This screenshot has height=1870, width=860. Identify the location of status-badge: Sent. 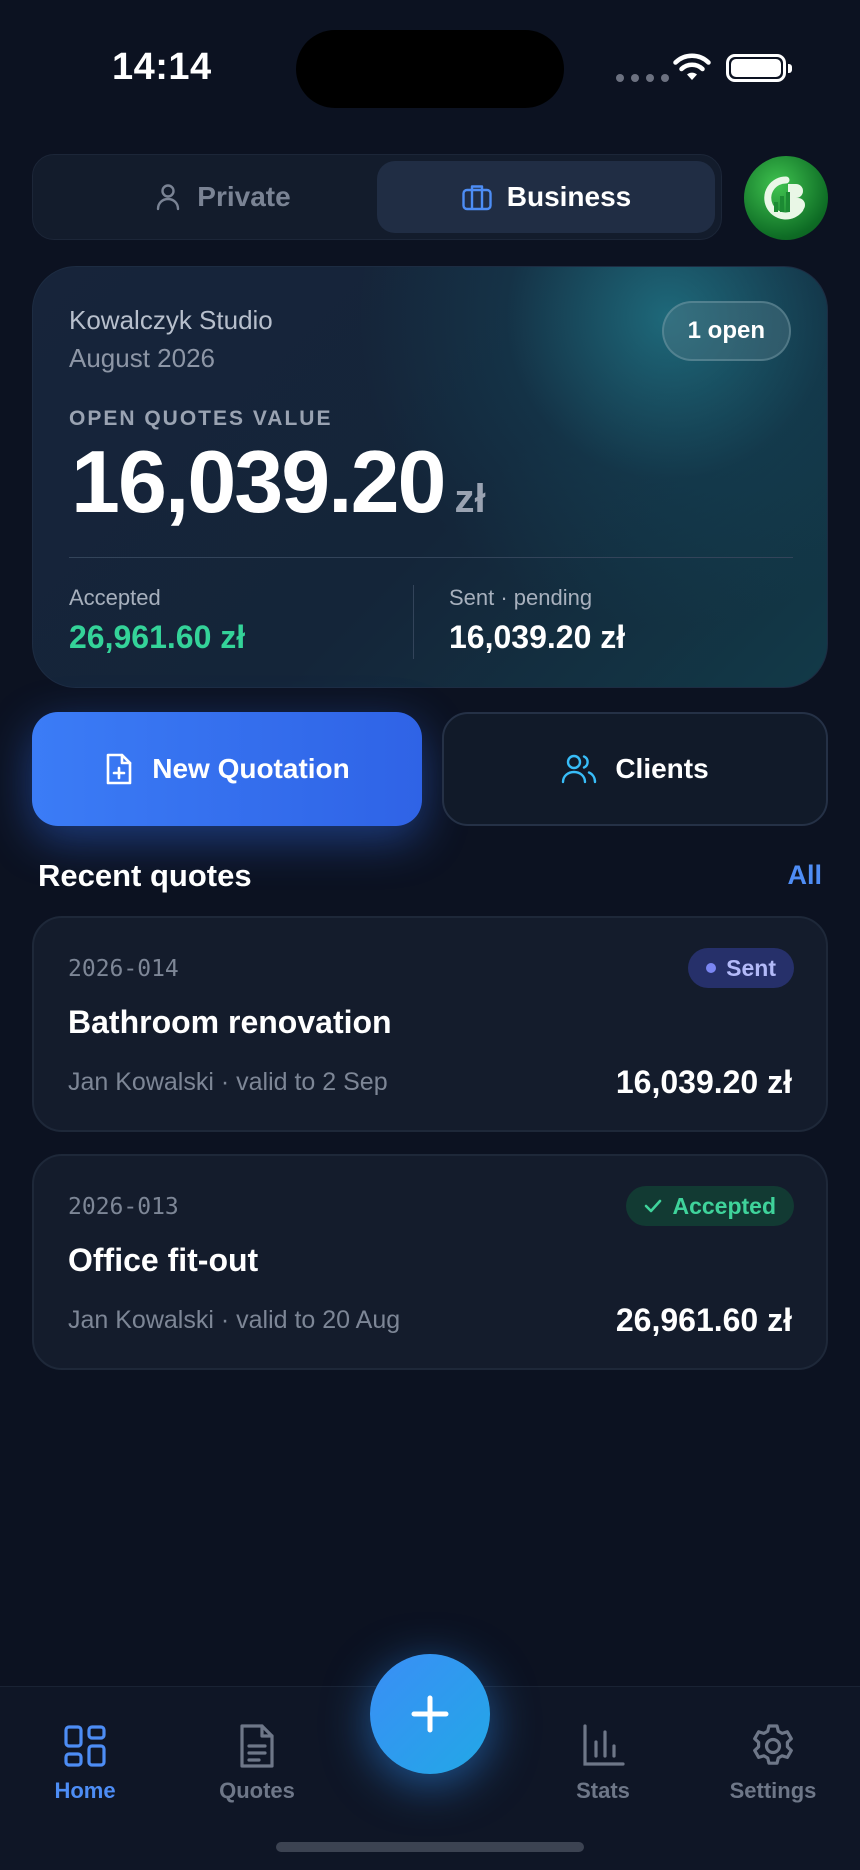
(741, 968).